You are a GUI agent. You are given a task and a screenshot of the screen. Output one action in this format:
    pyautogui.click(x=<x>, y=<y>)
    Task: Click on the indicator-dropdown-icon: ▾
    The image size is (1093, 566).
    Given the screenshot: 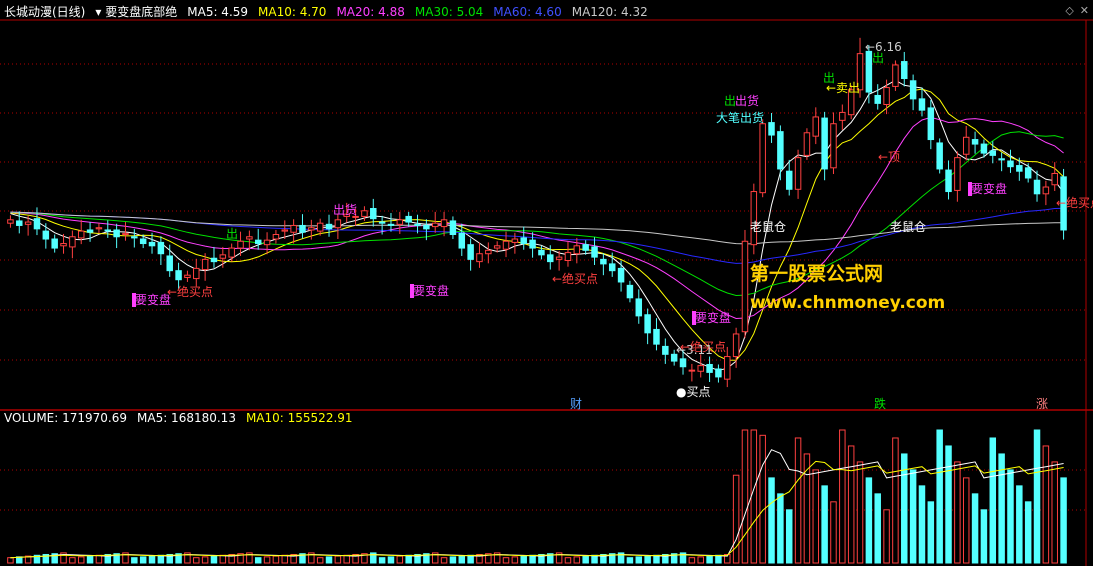 What is the action you would take?
    pyautogui.click(x=98, y=12)
    